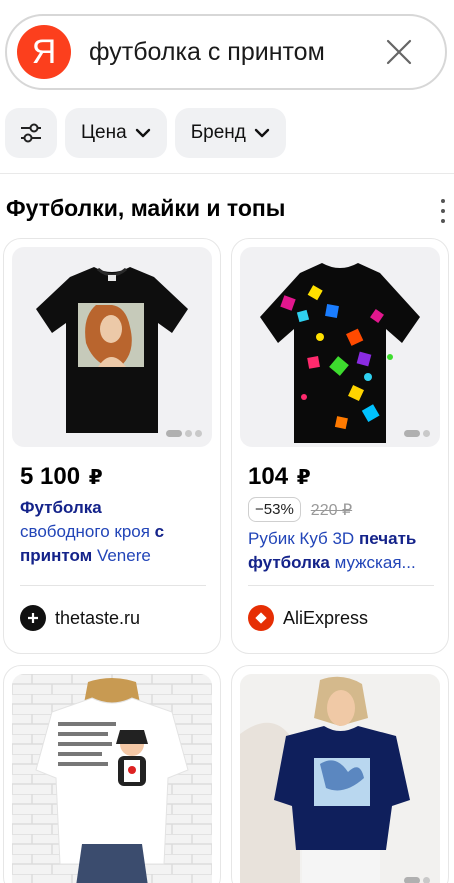 The width and height of the screenshot is (454, 883). I want to click on brand-filter-button: Бренд, so click(230, 133).